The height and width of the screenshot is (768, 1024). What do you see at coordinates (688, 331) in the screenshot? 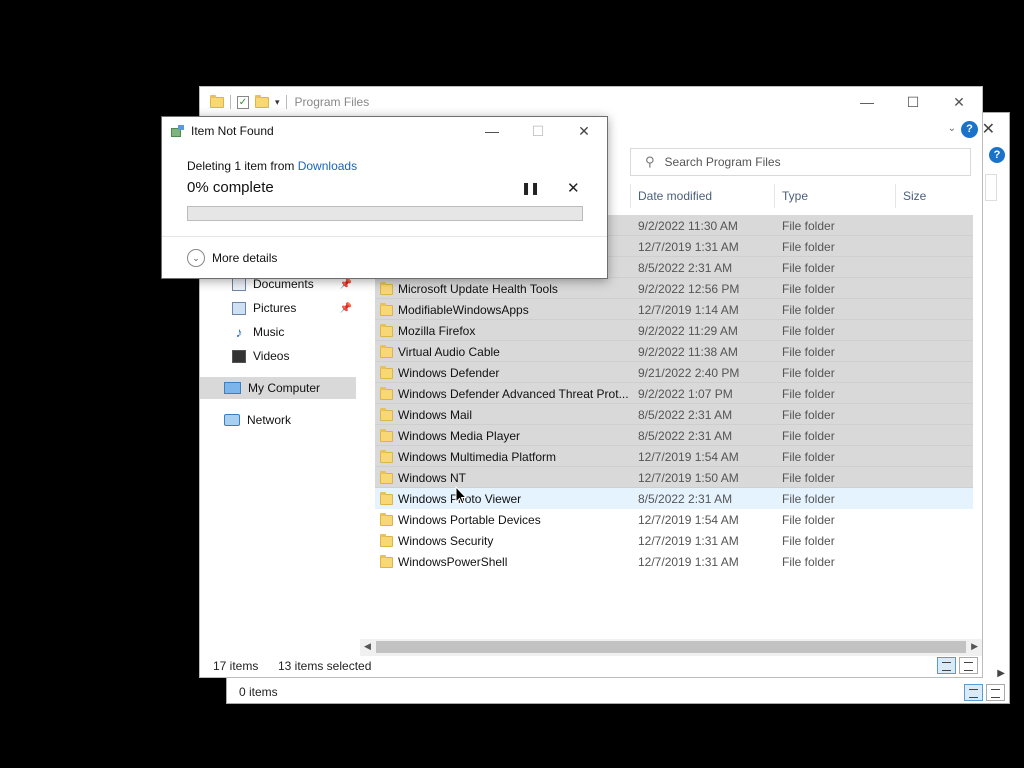
I see `file-date-modified: 9/2/2022 11:29 AM` at bounding box center [688, 331].